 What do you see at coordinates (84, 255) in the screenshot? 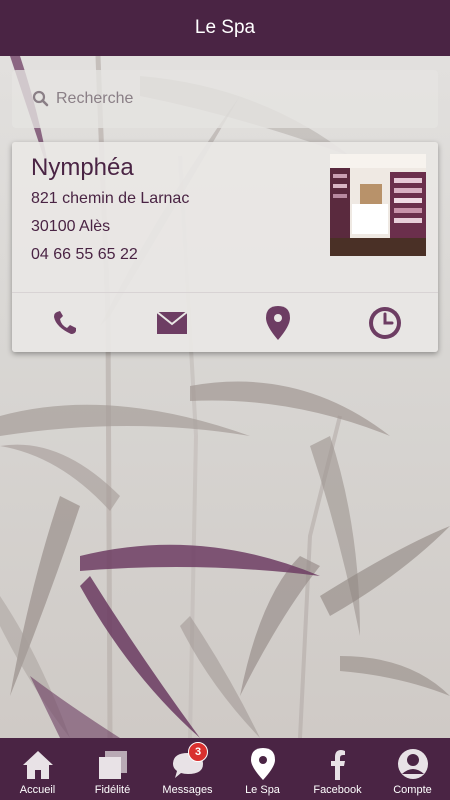
I see `phone-number: 04 66 55 65 22` at bounding box center [84, 255].